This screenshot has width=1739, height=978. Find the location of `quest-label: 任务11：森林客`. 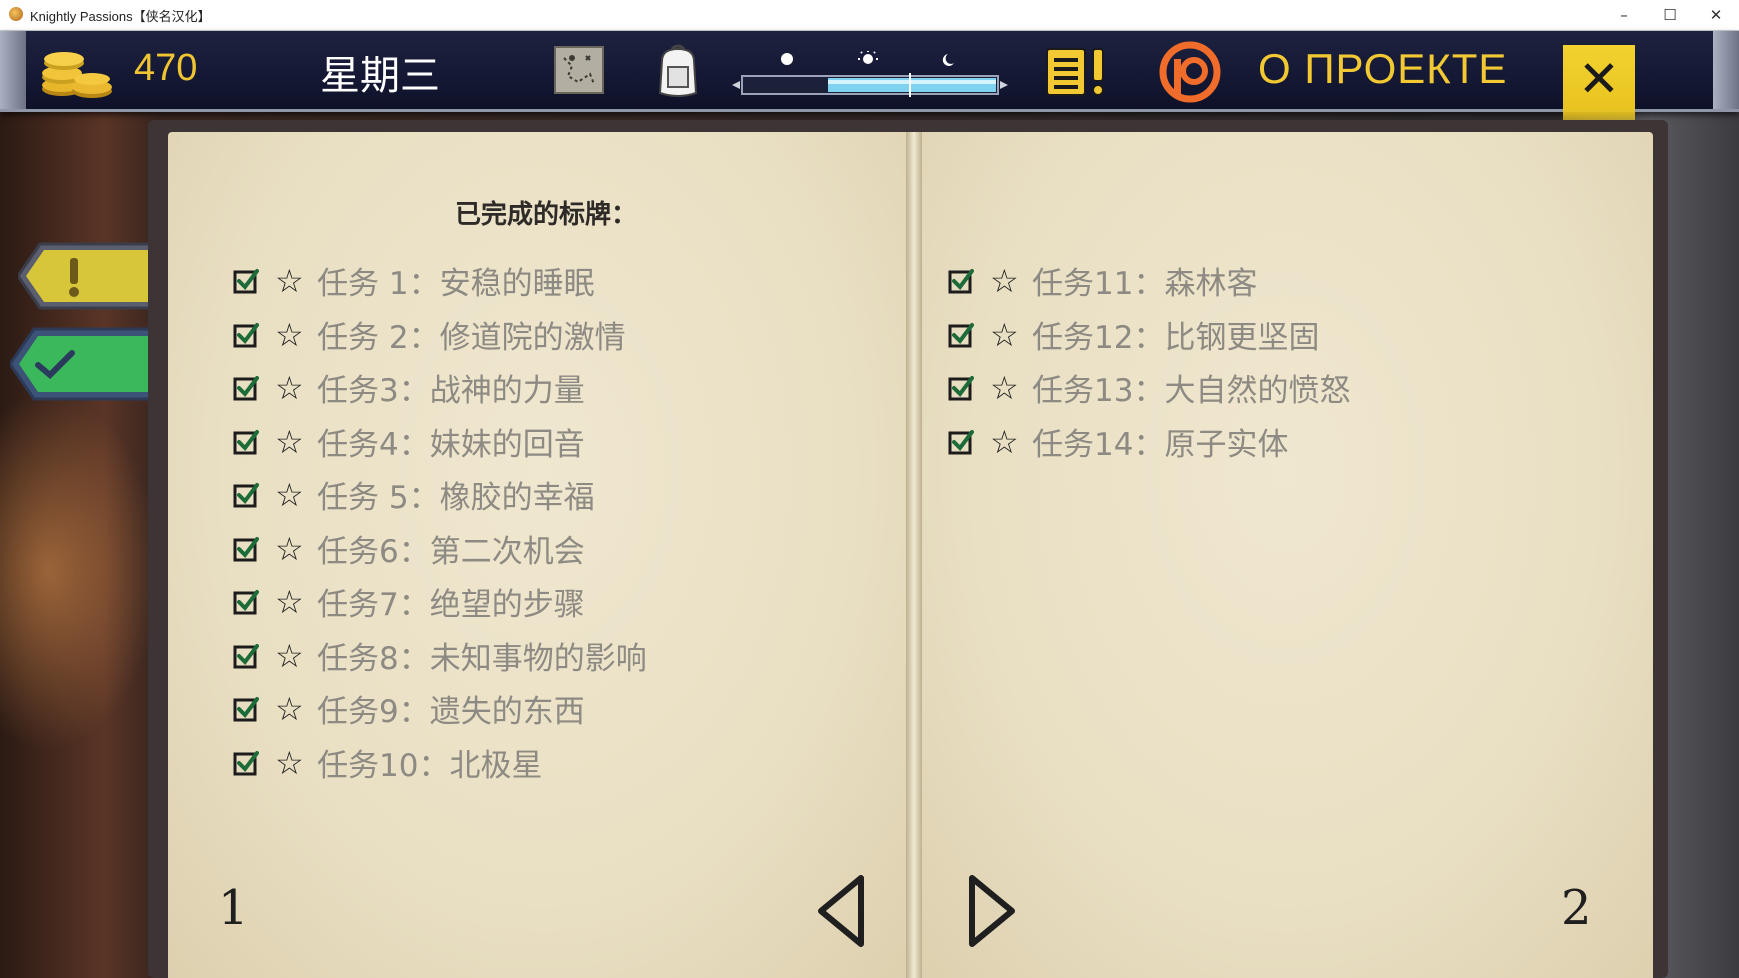

quest-label: 任务11：森林客 is located at coordinates (1145, 284).